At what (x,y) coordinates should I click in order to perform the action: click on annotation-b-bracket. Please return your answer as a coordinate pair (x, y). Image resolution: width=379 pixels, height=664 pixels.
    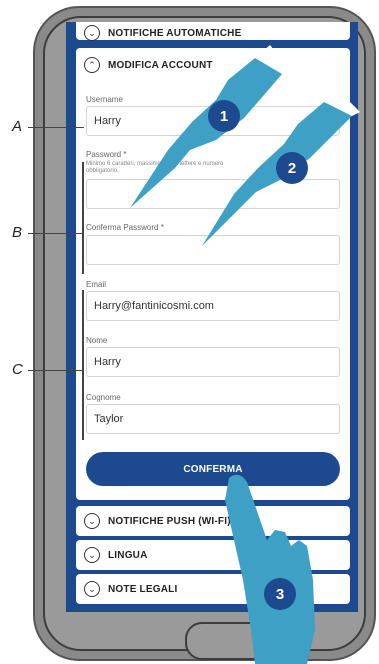
    Looking at the image, I should click on (83, 218).